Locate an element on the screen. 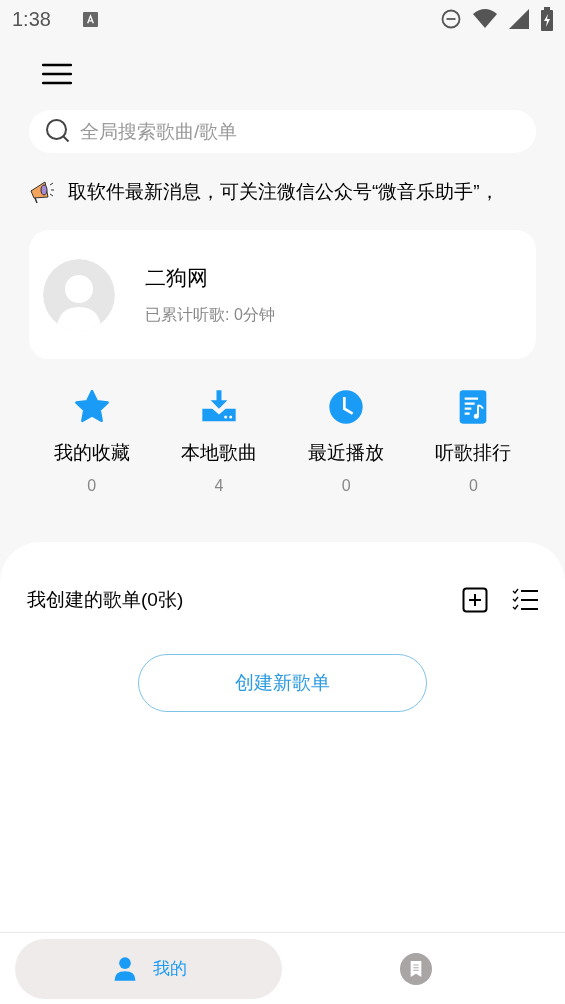 This screenshot has width=565, height=1004. search-field: 全局搜索歌曲/歌单 is located at coordinates (282, 131).